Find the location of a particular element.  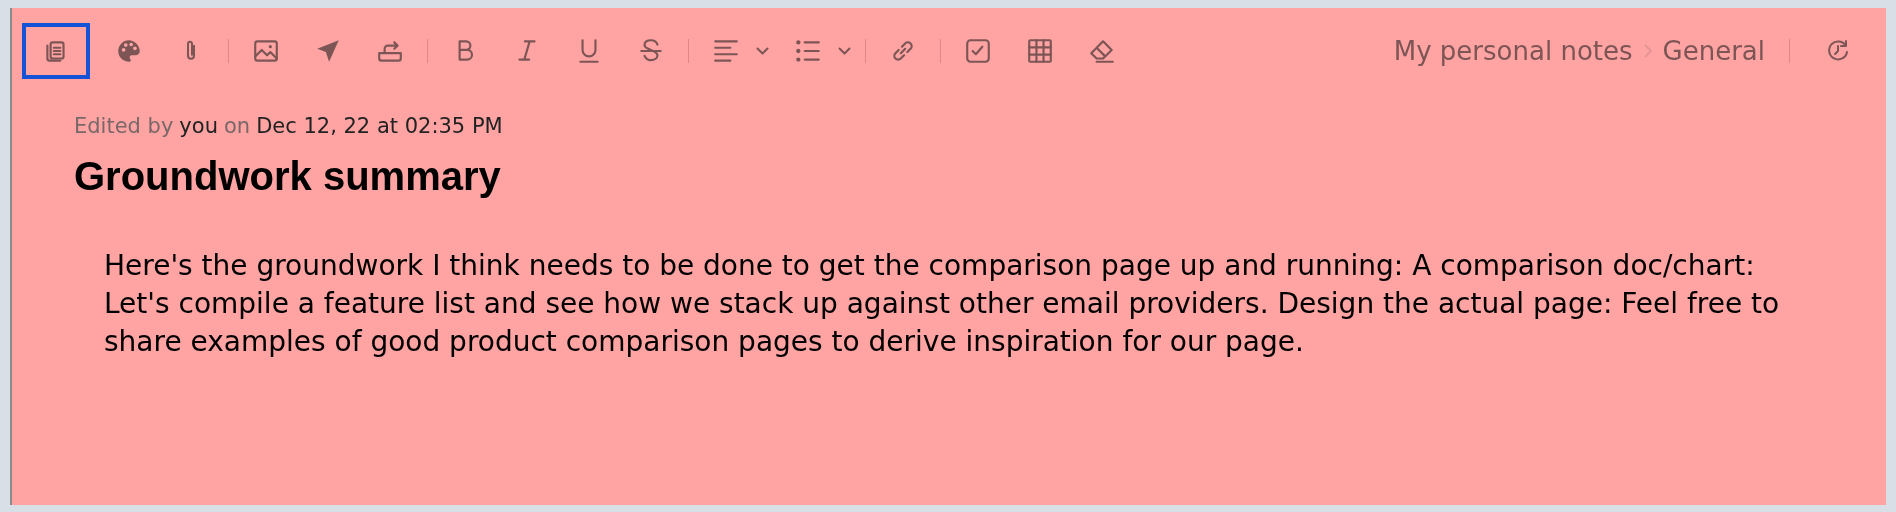

breadcrumb-link: My personal notes is located at coordinates (1513, 51).